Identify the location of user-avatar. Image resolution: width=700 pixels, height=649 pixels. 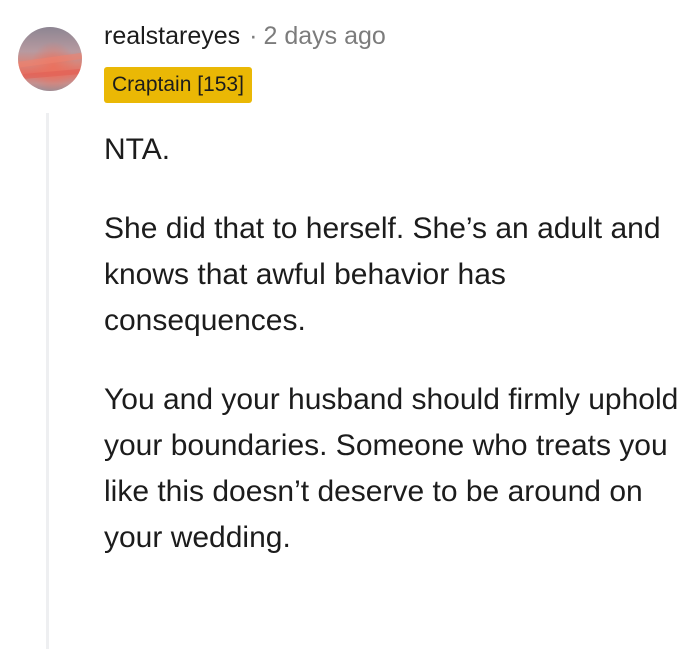
(50, 59).